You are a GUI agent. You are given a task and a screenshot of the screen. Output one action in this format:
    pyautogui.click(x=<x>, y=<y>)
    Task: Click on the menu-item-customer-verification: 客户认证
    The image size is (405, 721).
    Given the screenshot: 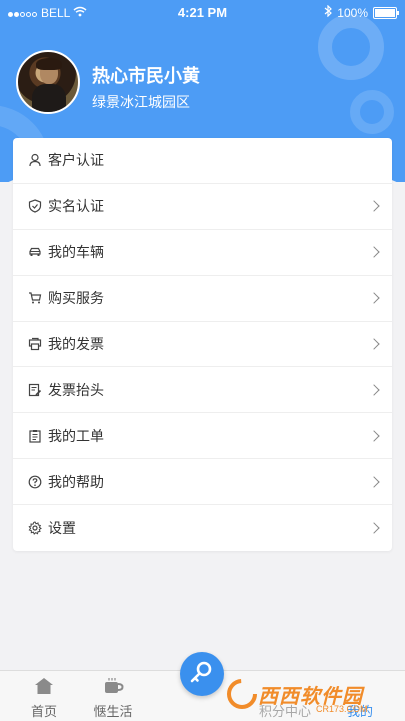 What is the action you would take?
    pyautogui.click(x=202, y=161)
    